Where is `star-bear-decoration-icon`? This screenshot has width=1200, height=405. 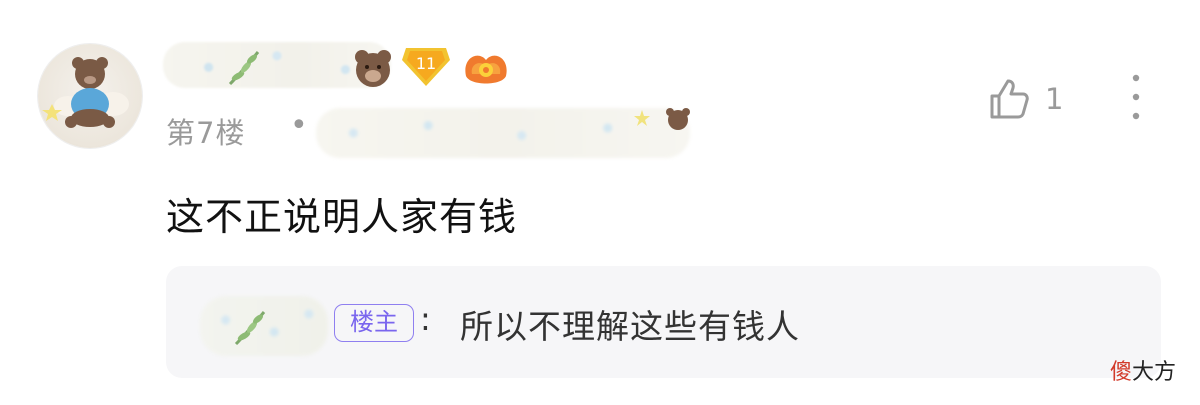
star-bear-decoration-icon is located at coordinates (662, 119).